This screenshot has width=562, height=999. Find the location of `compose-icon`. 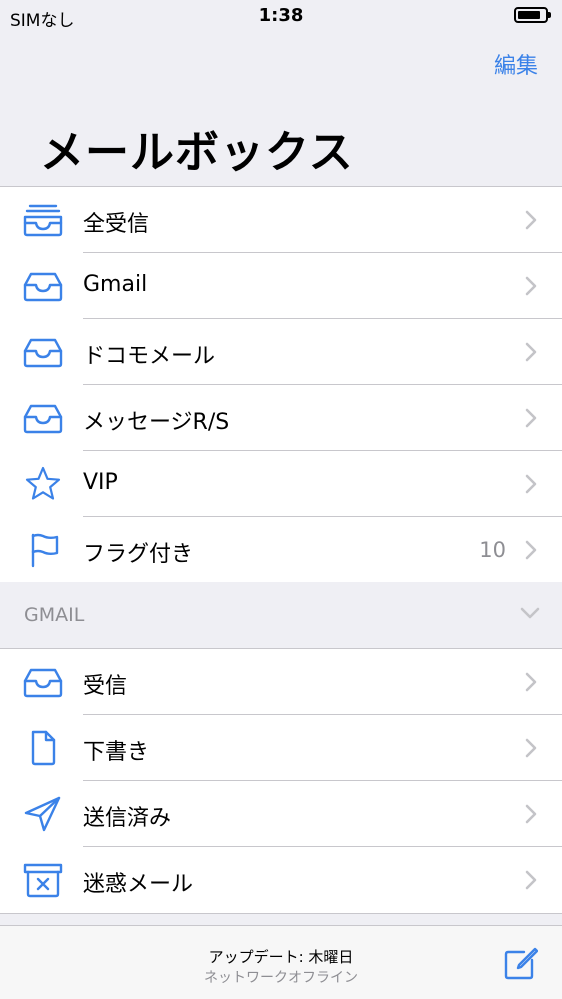

compose-icon is located at coordinates (520, 964).